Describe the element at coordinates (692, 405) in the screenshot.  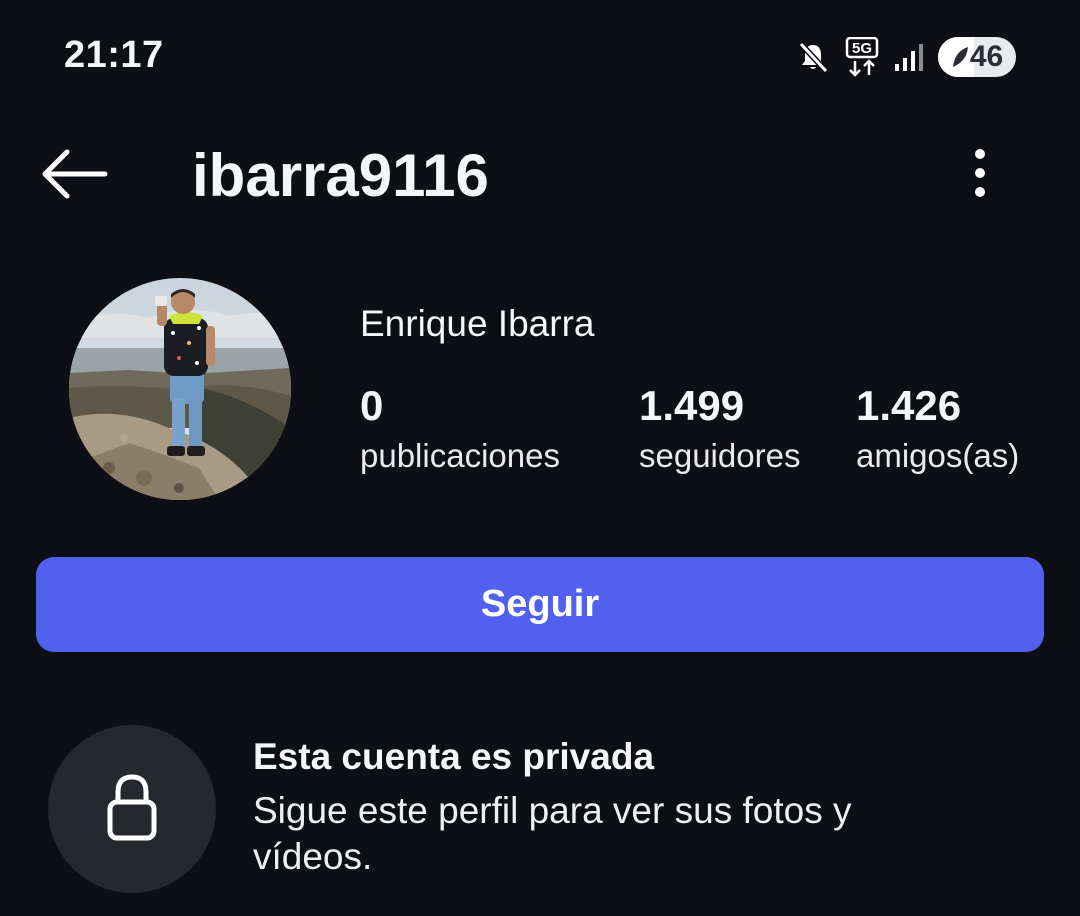
I see `stat-value: 1.499` at that location.